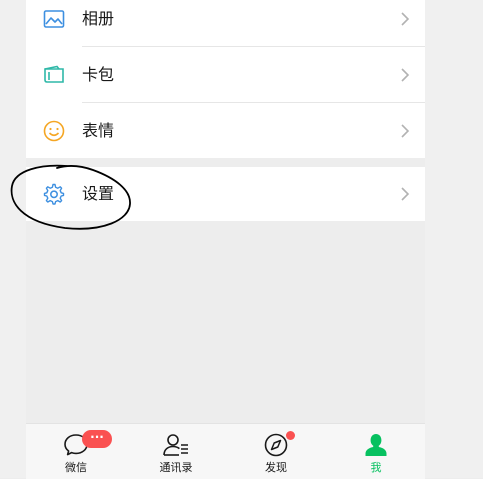  Describe the element at coordinates (97, 439) in the screenshot. I see `unread-badge: ···` at that location.